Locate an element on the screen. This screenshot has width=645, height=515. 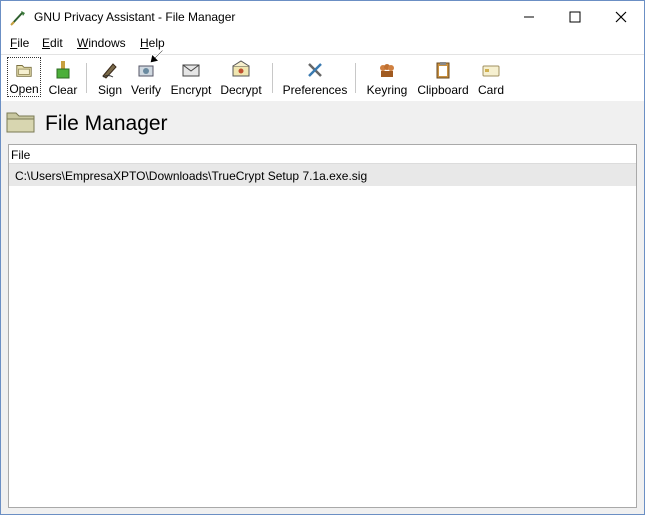
minimize-icon is located at coordinates (529, 17).